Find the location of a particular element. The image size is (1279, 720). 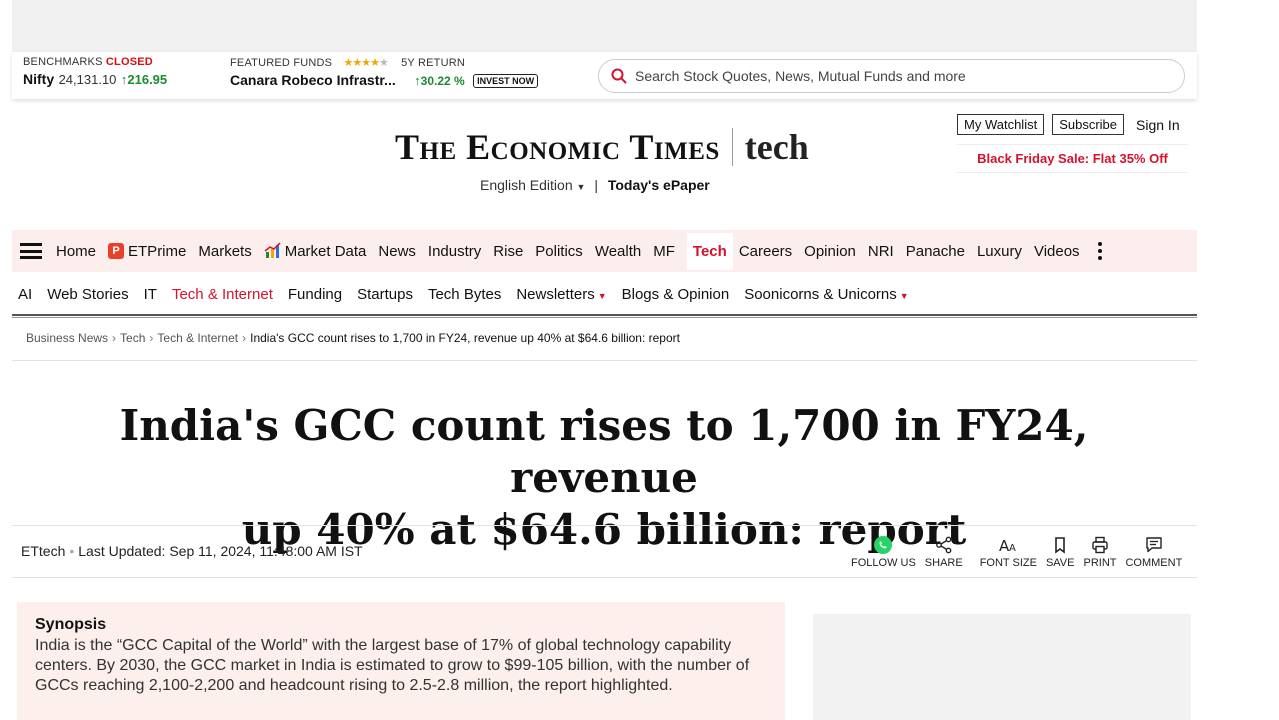

comment-icon is located at coordinates (1154, 545).